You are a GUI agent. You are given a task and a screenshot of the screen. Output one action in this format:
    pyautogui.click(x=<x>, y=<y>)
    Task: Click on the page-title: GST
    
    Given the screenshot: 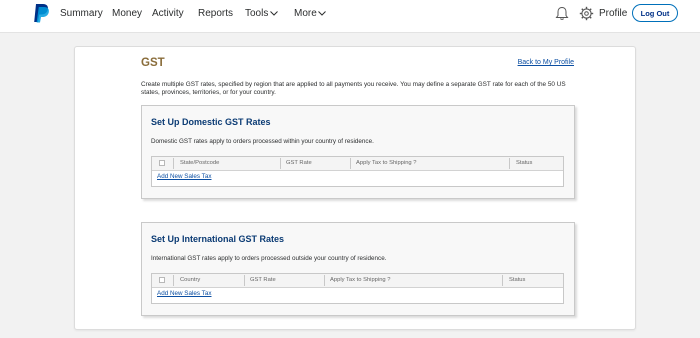 What is the action you would take?
    pyautogui.click(x=153, y=63)
    